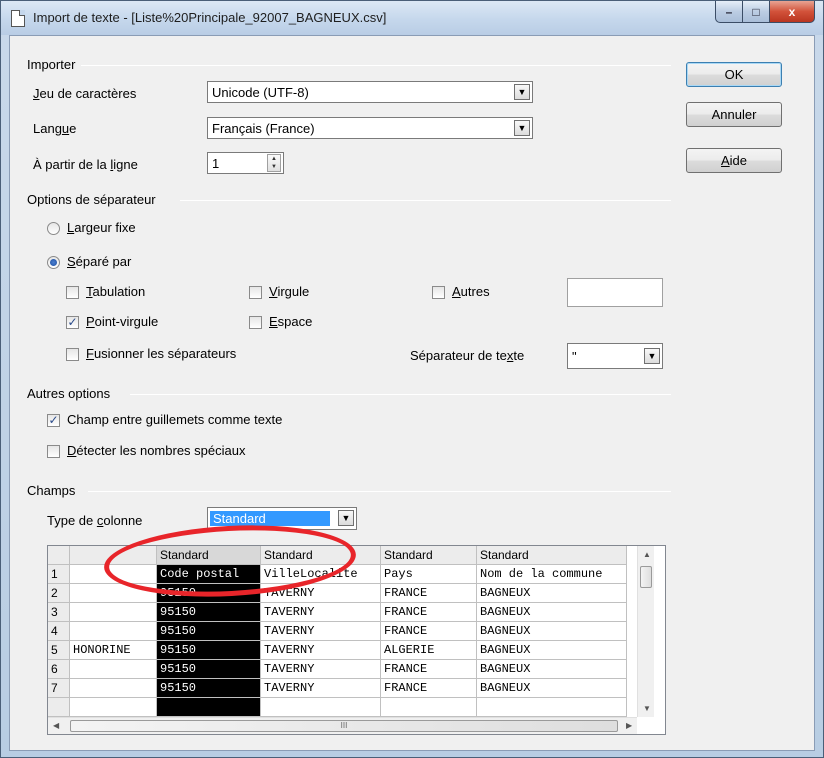 The height and width of the screenshot is (758, 824). What do you see at coordinates (245, 163) in the screenshot?
I see `from-line-spinner: 1 ▲ ▼` at bounding box center [245, 163].